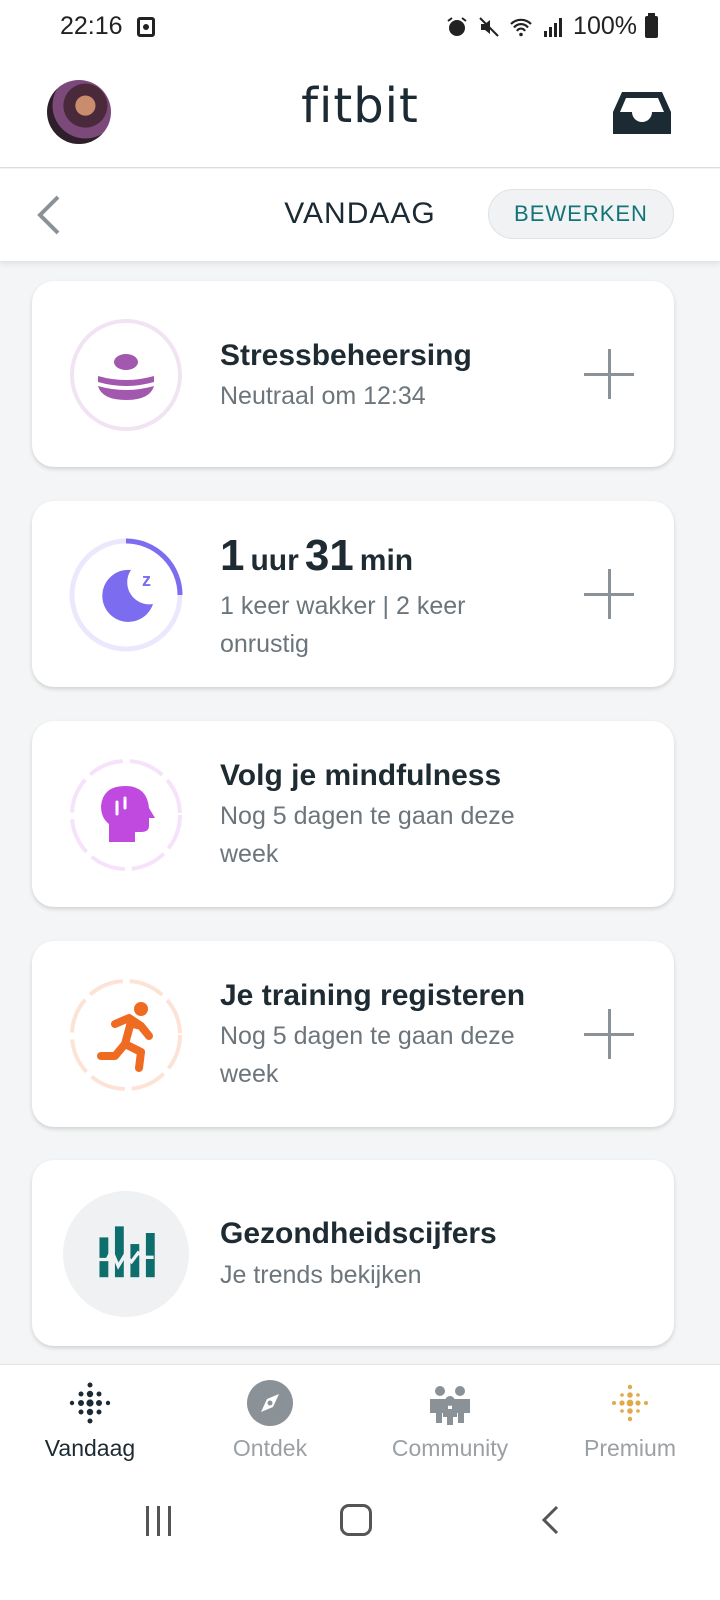  What do you see at coordinates (360, 28) in the screenshot?
I see `status-bar: 22:16 100%` at bounding box center [360, 28].